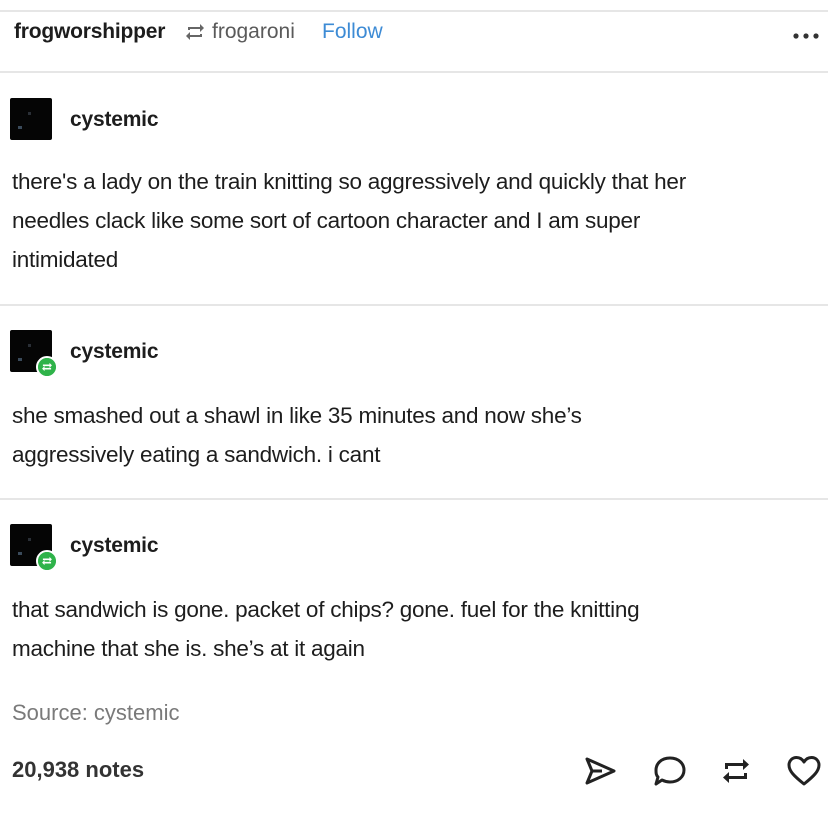  I want to click on more-options-icon, so click(807, 34).